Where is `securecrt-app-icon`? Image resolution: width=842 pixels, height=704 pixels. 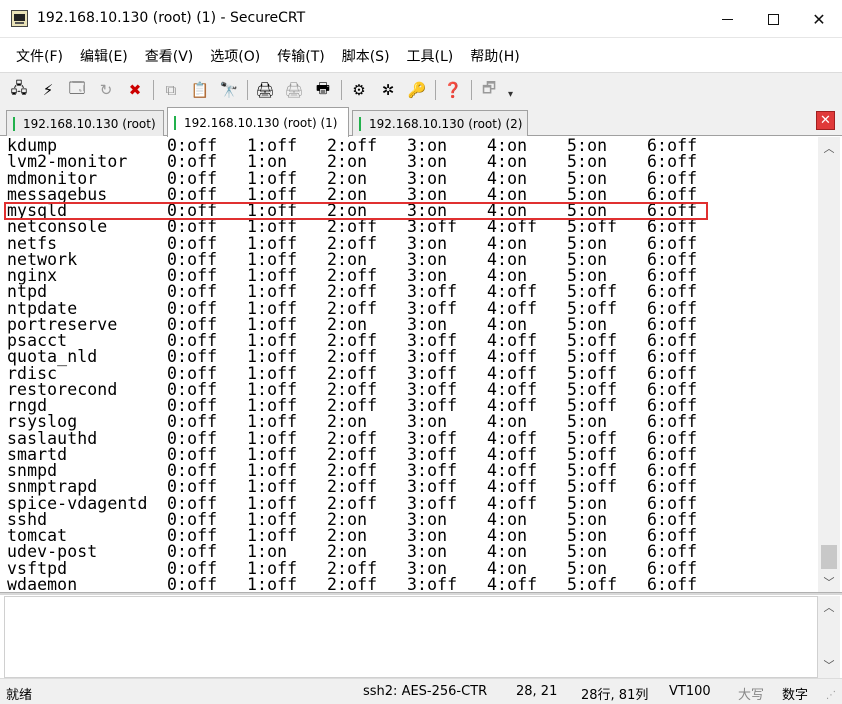
securecrt-app-icon is located at coordinates (19, 18).